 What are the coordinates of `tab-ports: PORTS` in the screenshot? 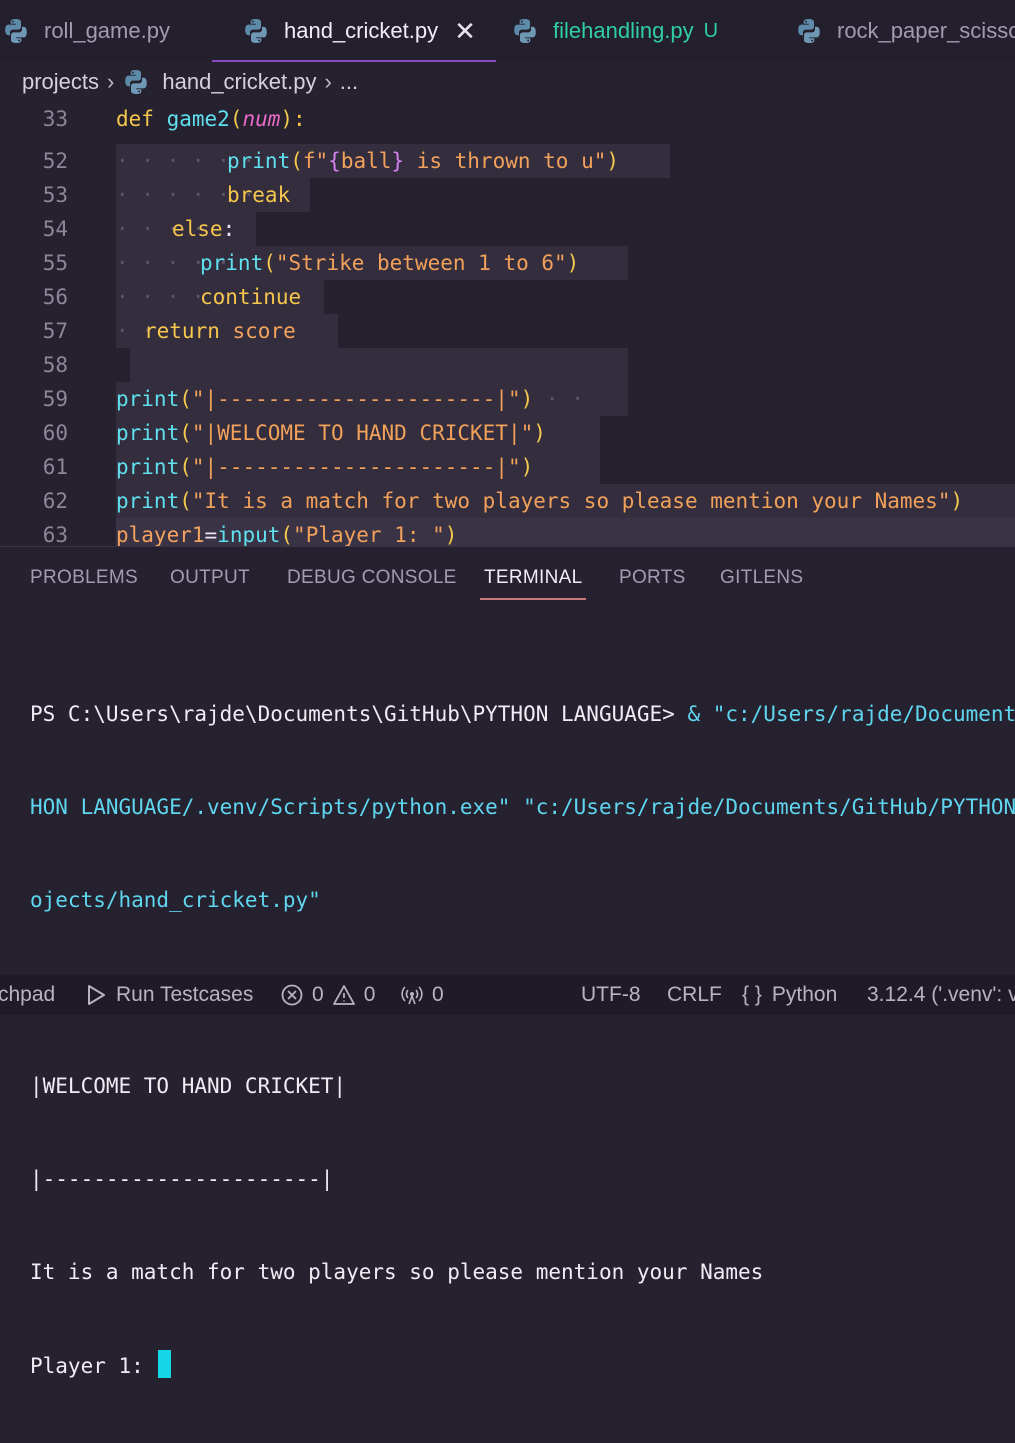 It's located at (652, 578).